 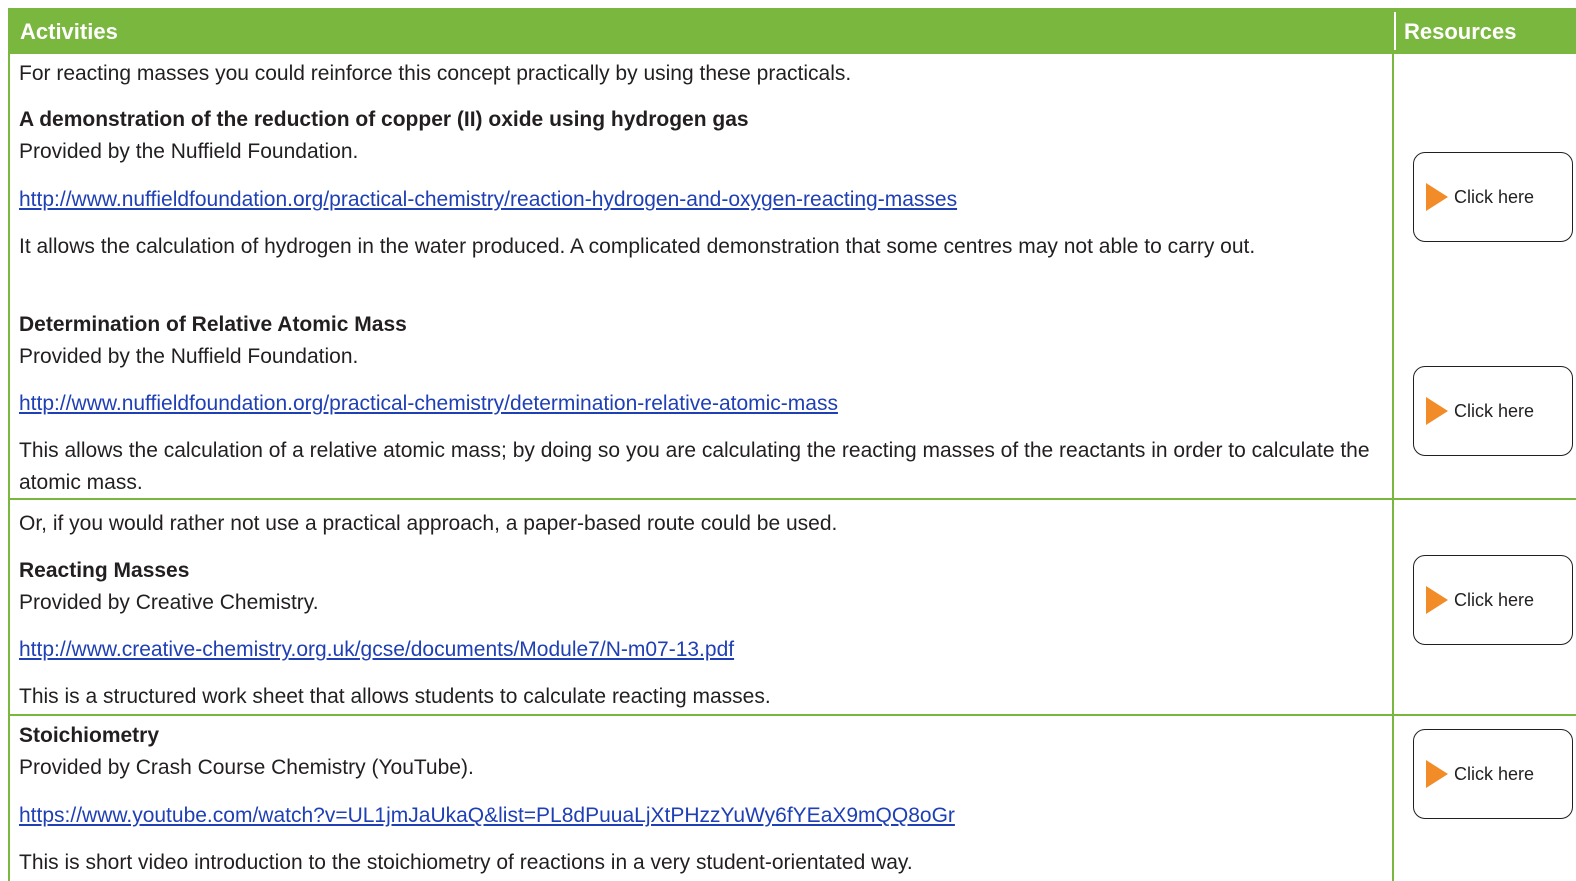 I want to click on header-divider, so click(x=1395, y=31).